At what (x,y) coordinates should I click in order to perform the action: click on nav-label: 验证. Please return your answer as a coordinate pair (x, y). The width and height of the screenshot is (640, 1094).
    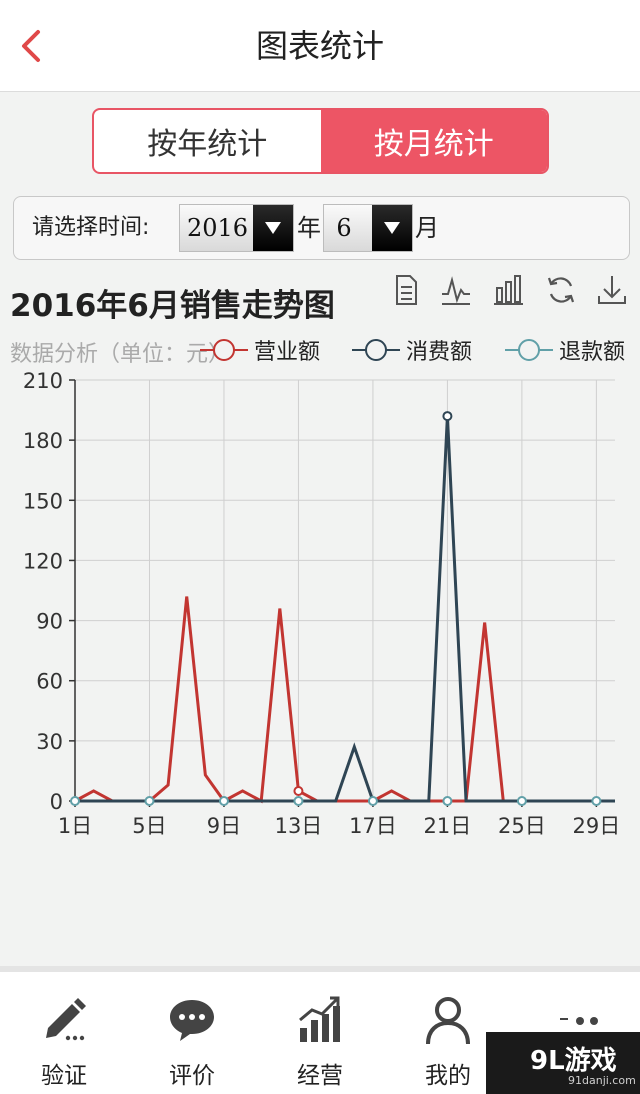
    Looking at the image, I should click on (64, 1076).